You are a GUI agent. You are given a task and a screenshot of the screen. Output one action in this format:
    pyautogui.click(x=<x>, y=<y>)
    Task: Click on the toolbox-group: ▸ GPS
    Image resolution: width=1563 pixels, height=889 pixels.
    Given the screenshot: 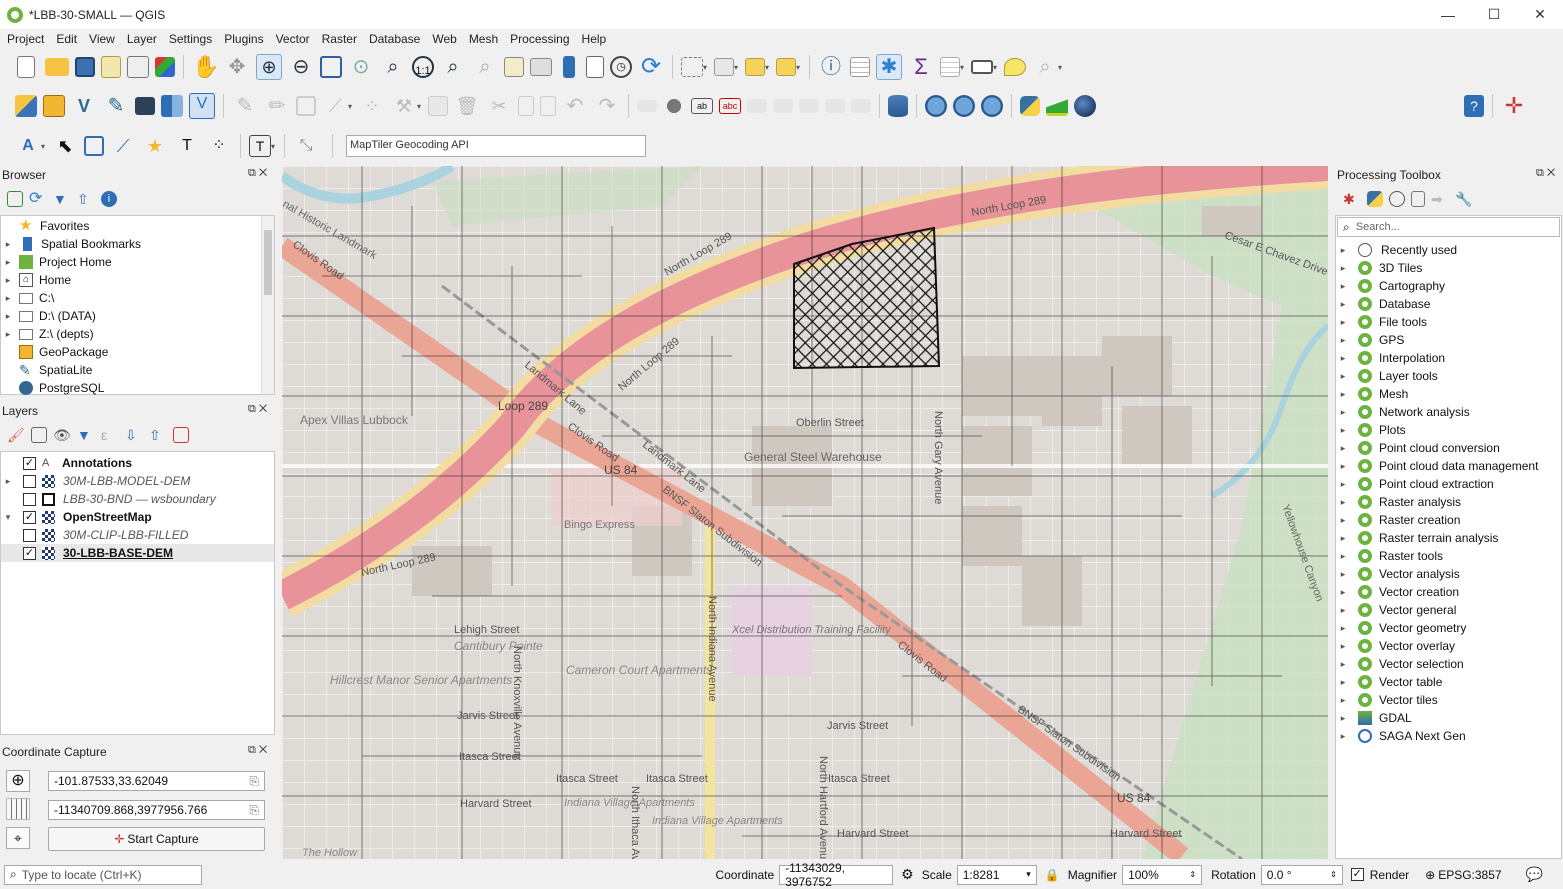 What is the action you would take?
    pyautogui.click(x=1448, y=340)
    